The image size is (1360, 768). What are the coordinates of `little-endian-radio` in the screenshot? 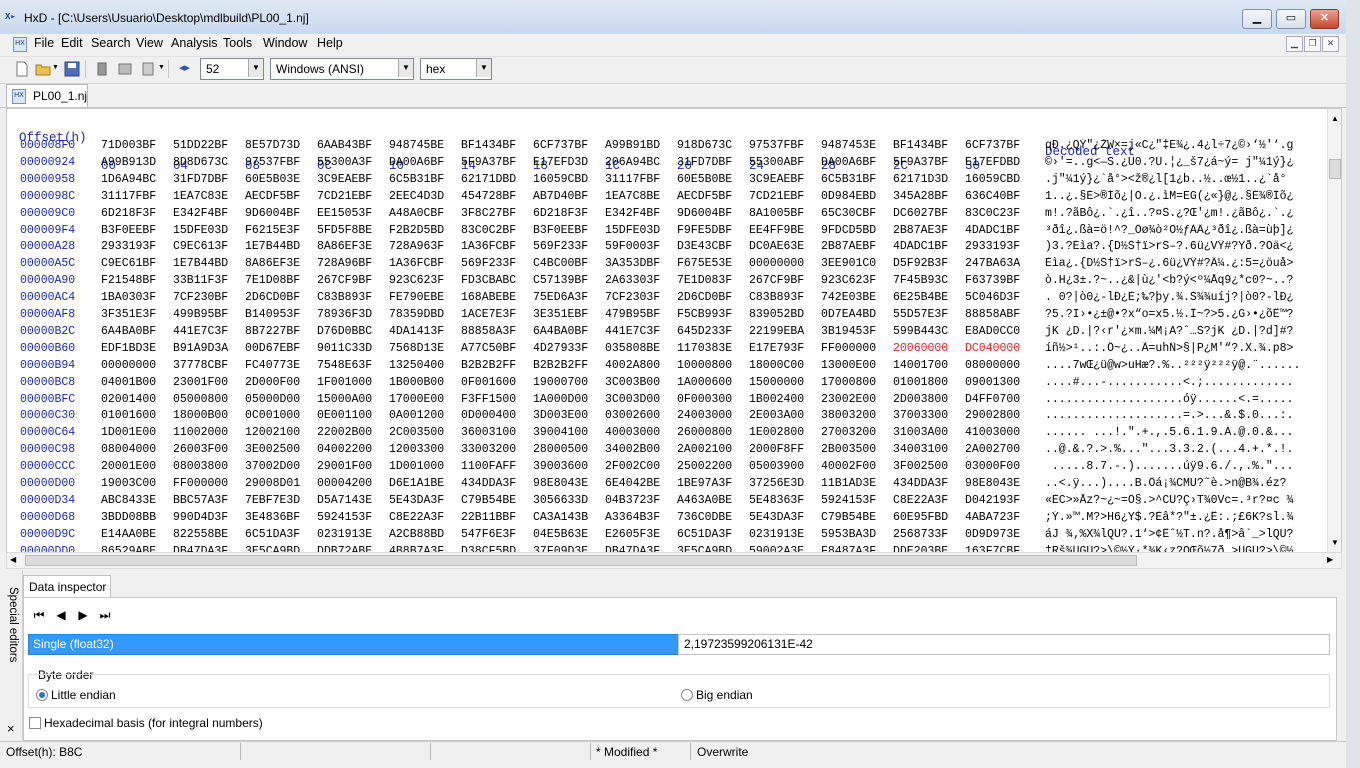 It's located at (42, 695).